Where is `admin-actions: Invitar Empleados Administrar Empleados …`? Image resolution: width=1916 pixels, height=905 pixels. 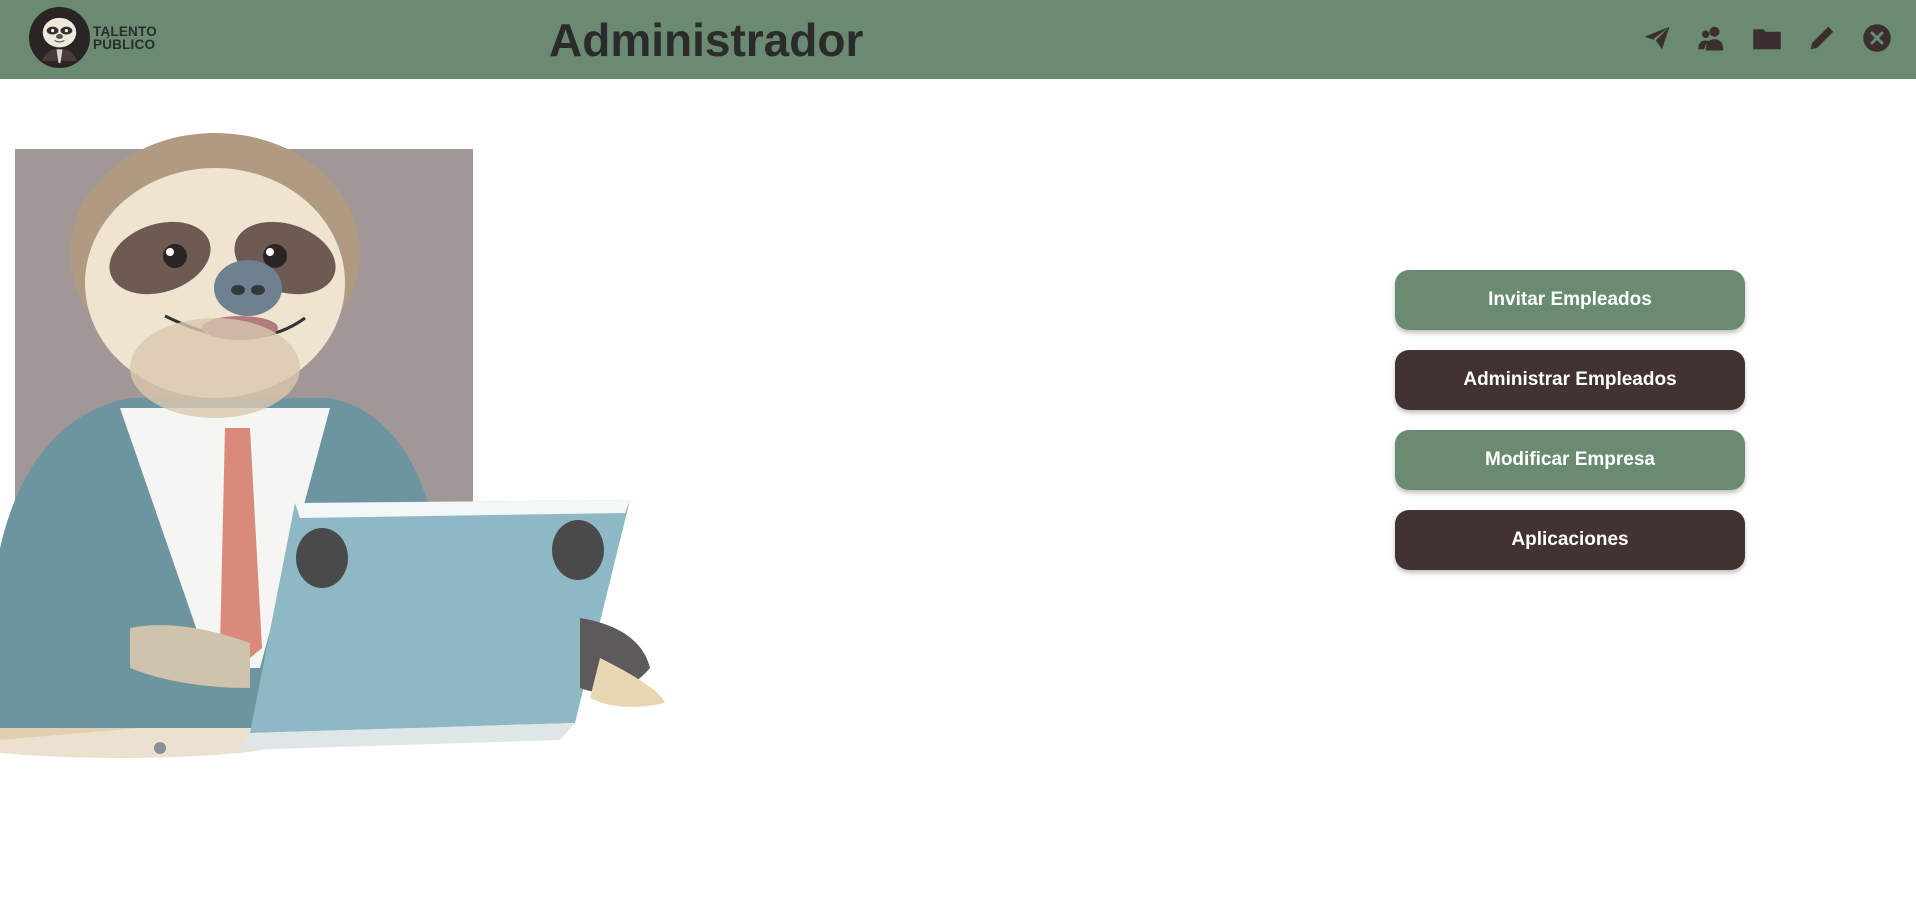
admin-actions: Invitar Empleados Administrar Empleados … is located at coordinates (1570, 420).